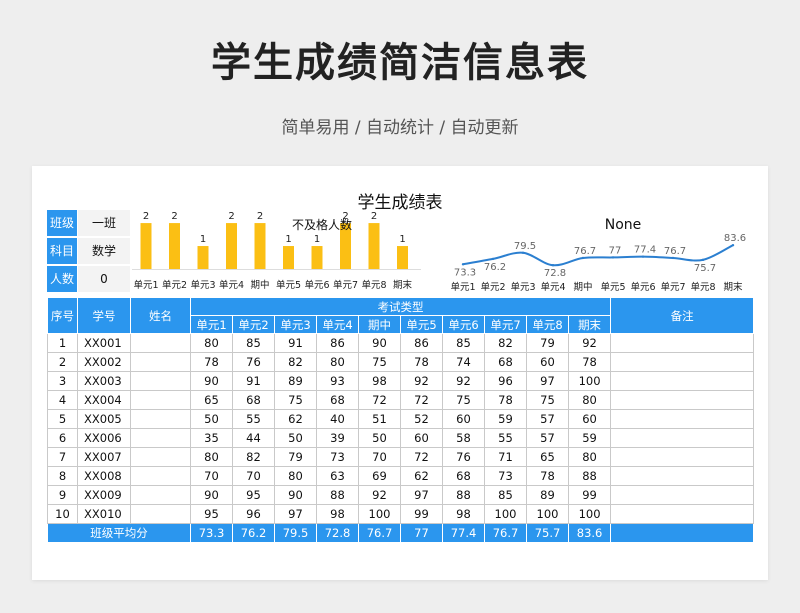 Image resolution: width=800 pixels, height=613 pixels. I want to click on cell-student-id: XX002, so click(104, 362).